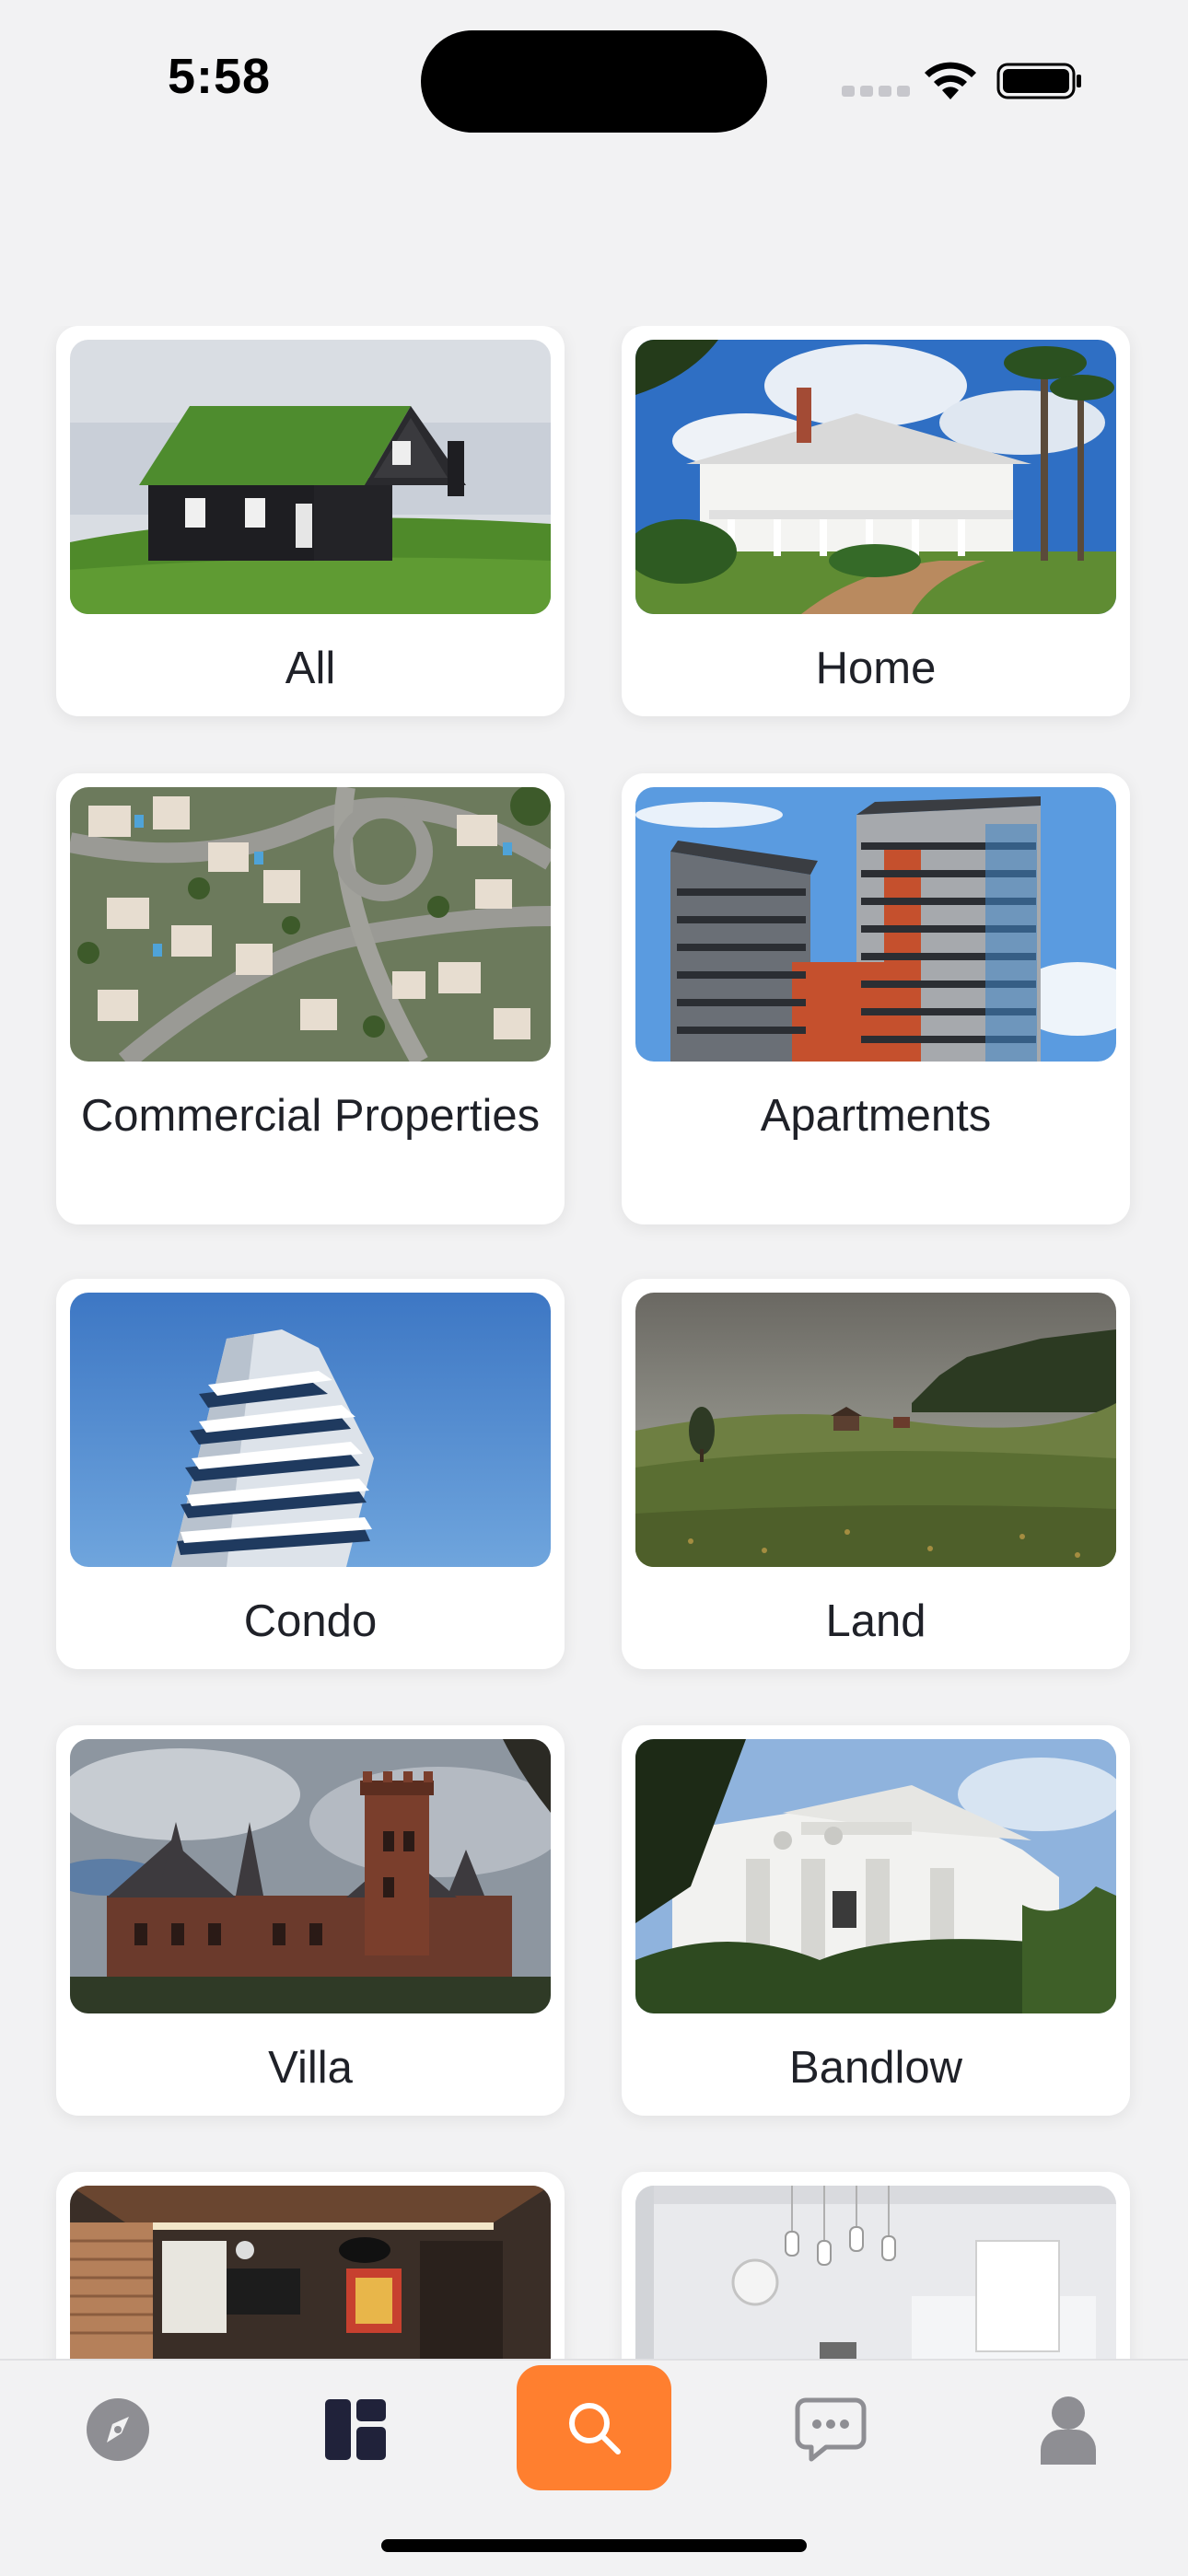 The image size is (1188, 2576). Describe the element at coordinates (951, 80) in the screenshot. I see `wifi-icon` at that location.